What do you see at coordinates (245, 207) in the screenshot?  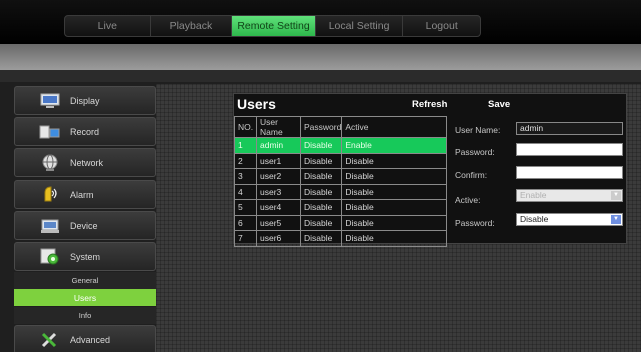 I see `cell-no: 5` at bounding box center [245, 207].